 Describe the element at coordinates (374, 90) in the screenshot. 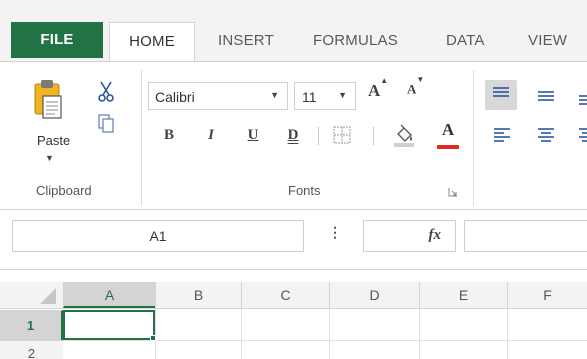

I see `grow-font-icon: A` at that location.